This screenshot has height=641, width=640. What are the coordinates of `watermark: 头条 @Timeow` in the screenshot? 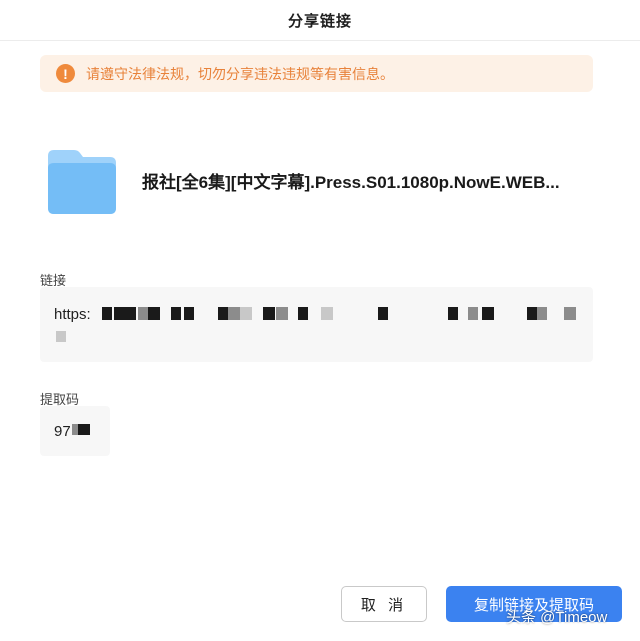 It's located at (557, 617).